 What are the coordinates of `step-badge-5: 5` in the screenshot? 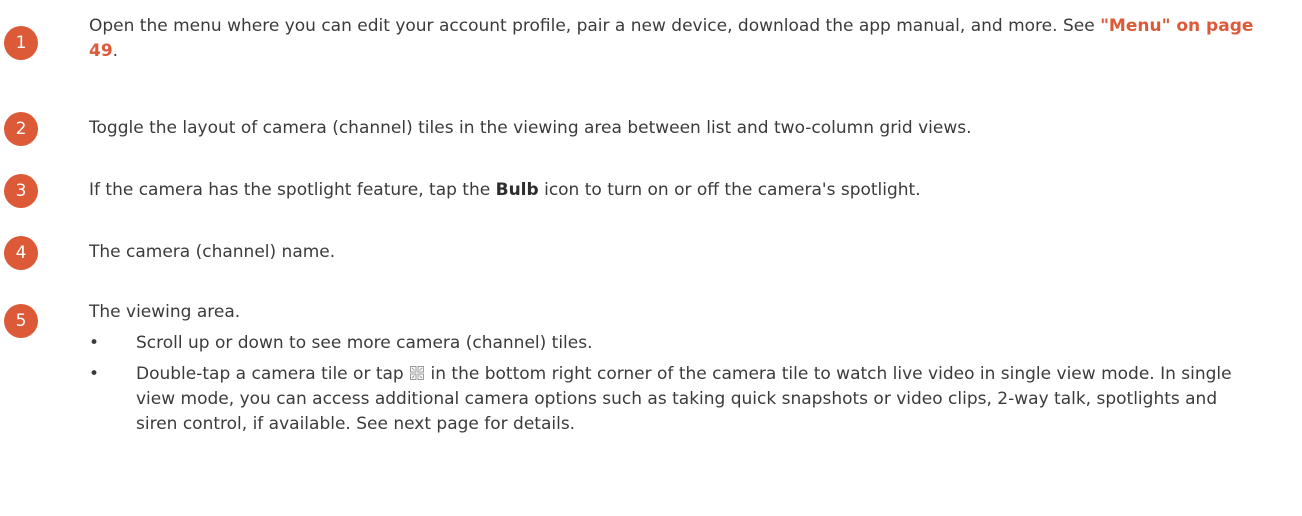 It's located at (21, 321).